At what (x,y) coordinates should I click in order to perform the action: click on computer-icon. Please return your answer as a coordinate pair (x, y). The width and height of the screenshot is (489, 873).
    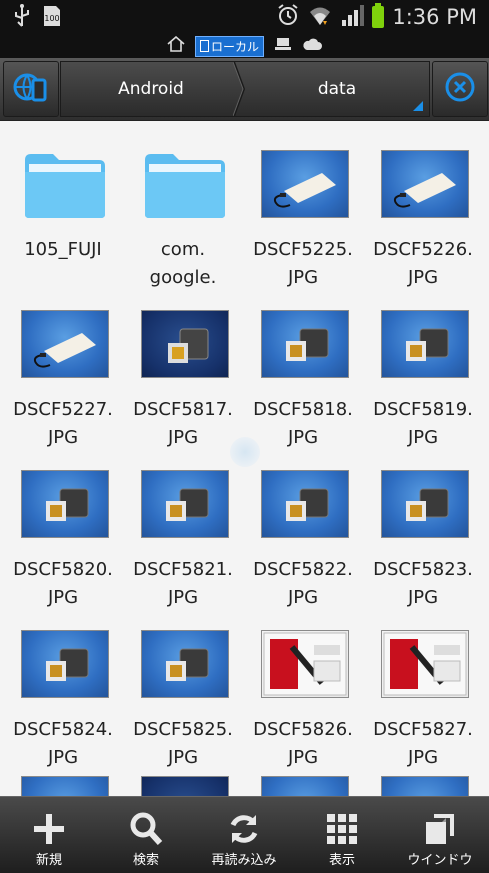
    Looking at the image, I should click on (283, 46).